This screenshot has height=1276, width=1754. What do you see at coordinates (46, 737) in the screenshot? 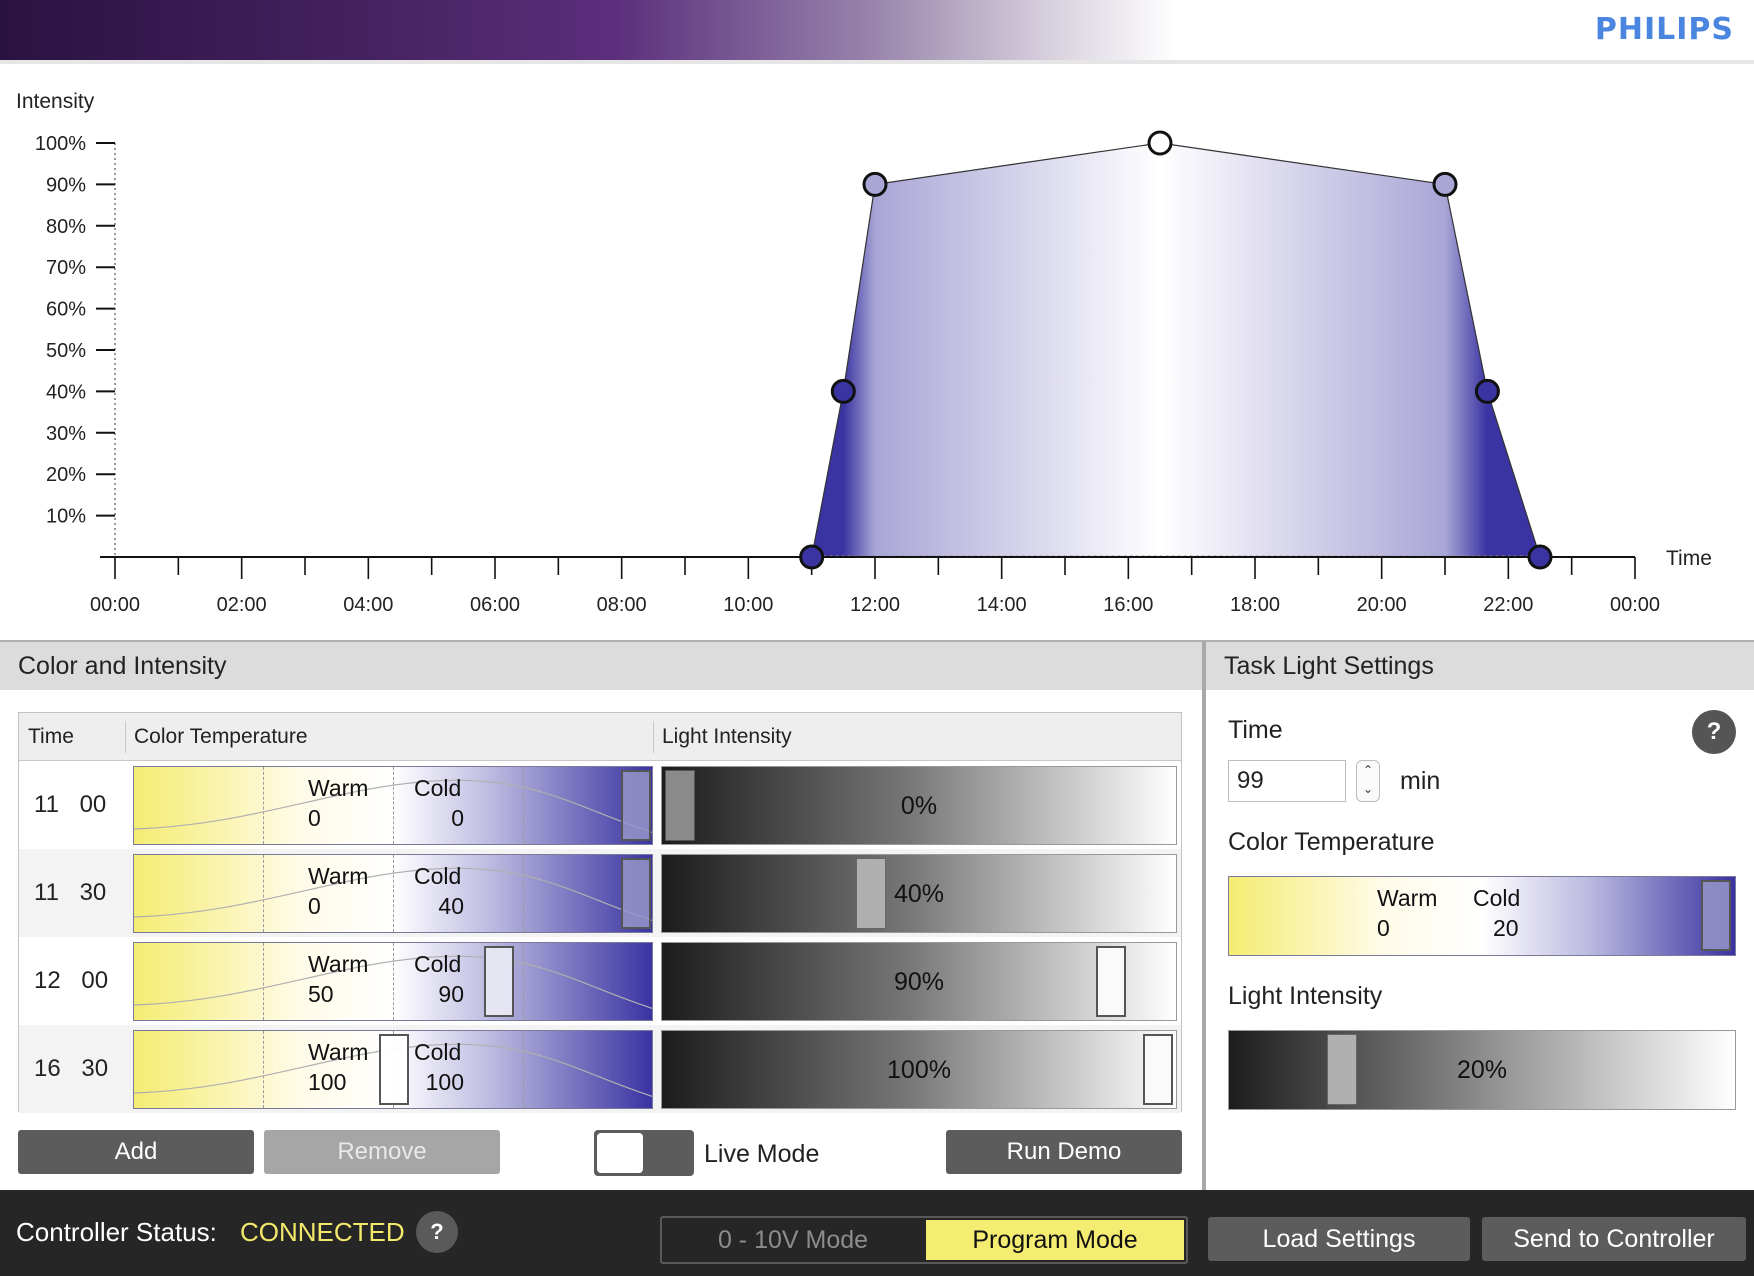
I see `column-header-time: Time` at bounding box center [46, 737].